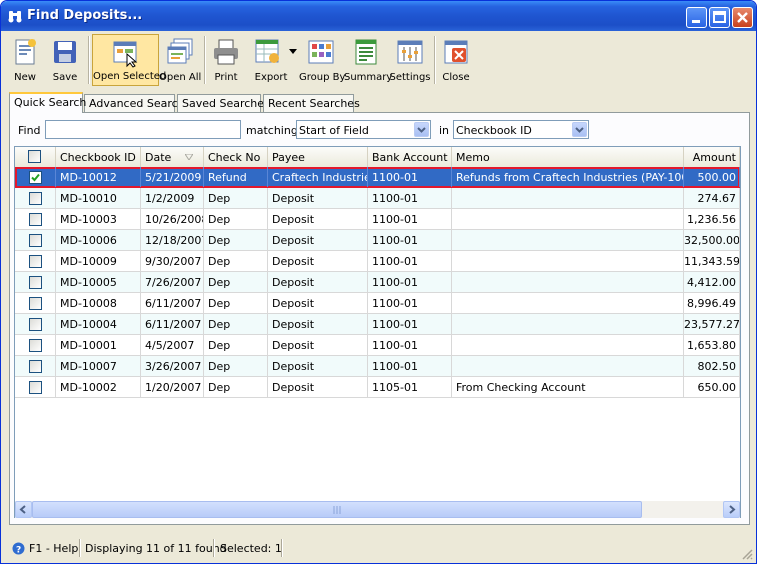 This screenshot has height=564, width=757. What do you see at coordinates (98, 157) in the screenshot?
I see `header-checkbook-id: Checkbook ID` at bounding box center [98, 157].